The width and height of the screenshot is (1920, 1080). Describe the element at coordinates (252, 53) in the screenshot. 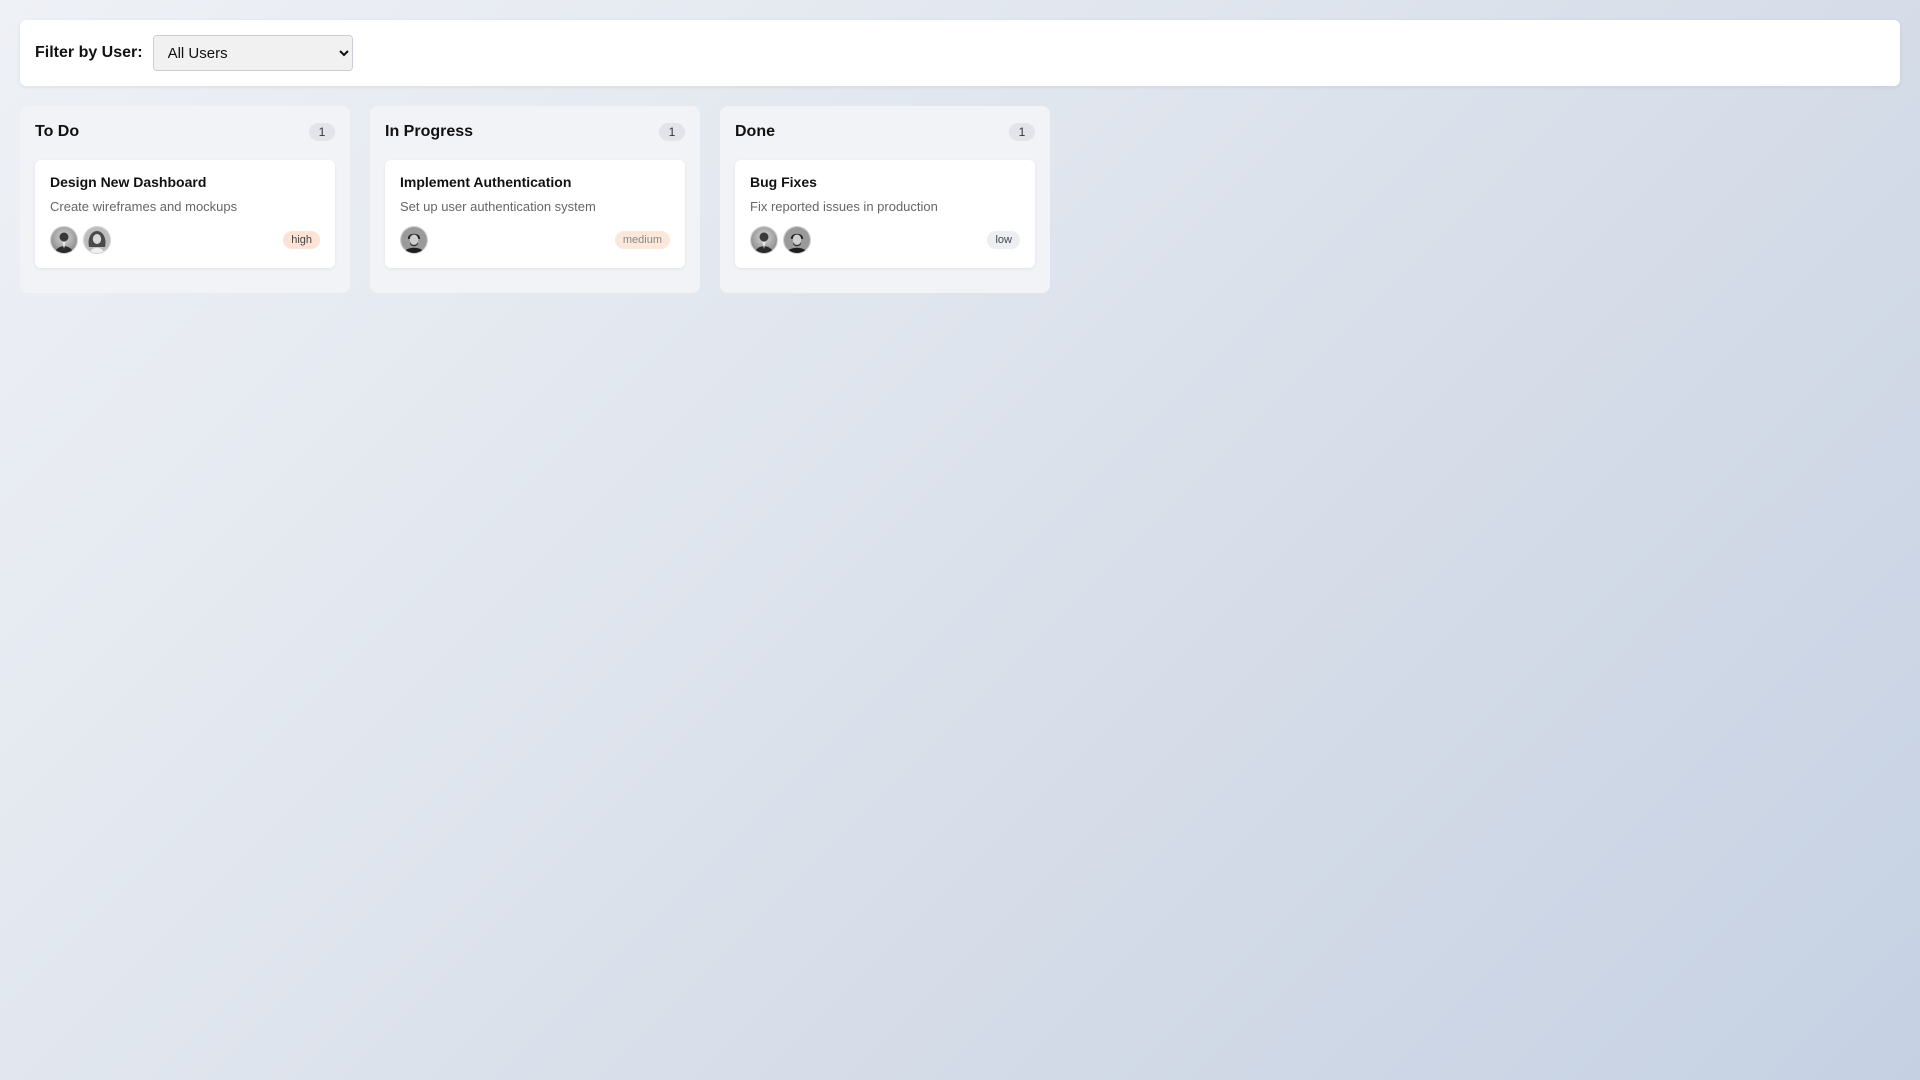

I see `user-filter-select: All Users` at that location.